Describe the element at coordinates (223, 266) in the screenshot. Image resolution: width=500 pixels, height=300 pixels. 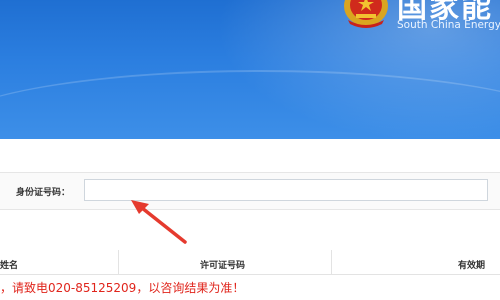
I see `column-header-license-number: 许可证号码` at that location.